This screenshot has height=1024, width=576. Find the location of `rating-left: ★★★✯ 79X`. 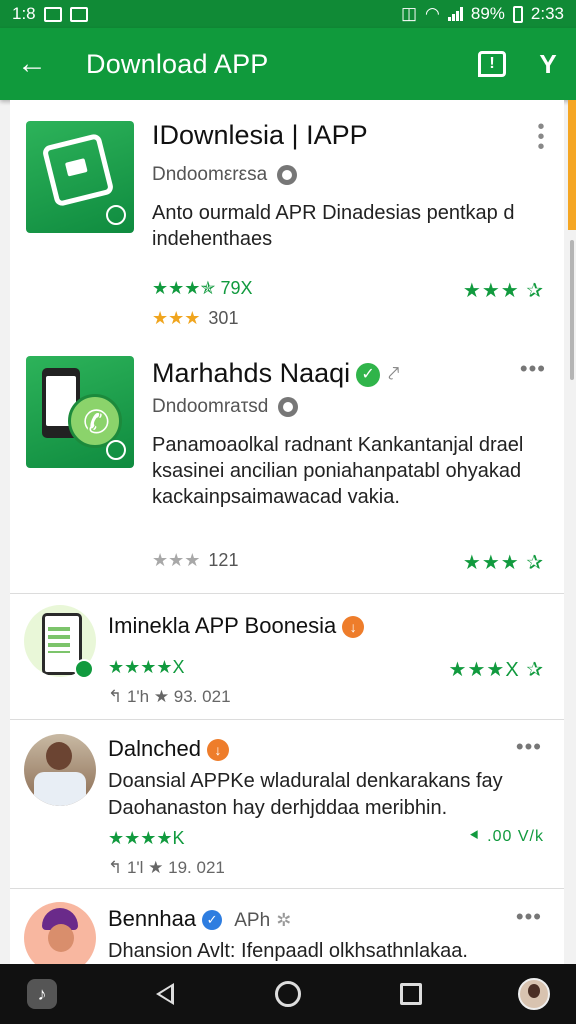

rating-left: ★★★✯ 79X is located at coordinates (202, 288).